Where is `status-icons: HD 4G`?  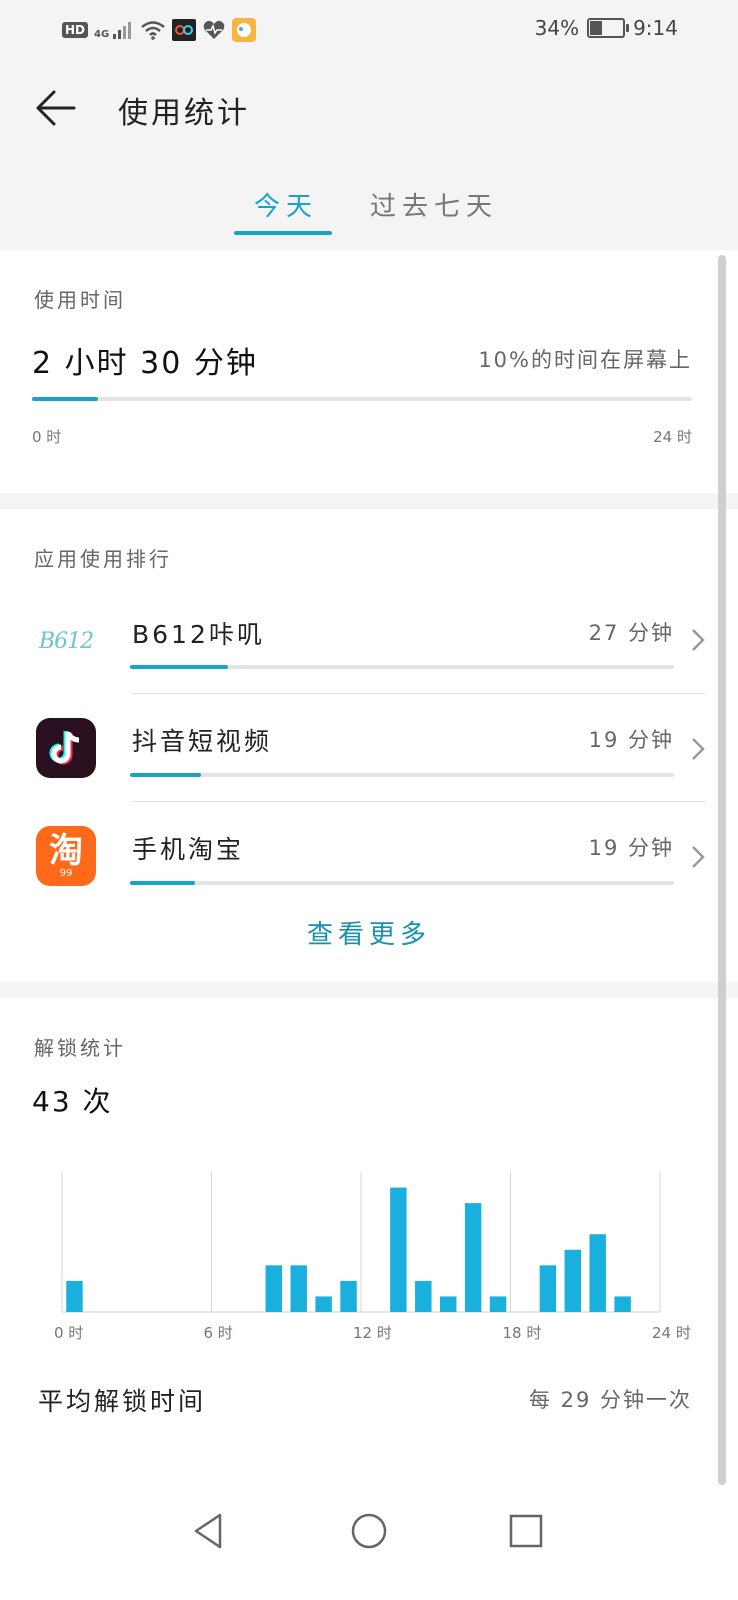 status-icons: HD 4G is located at coordinates (159, 30).